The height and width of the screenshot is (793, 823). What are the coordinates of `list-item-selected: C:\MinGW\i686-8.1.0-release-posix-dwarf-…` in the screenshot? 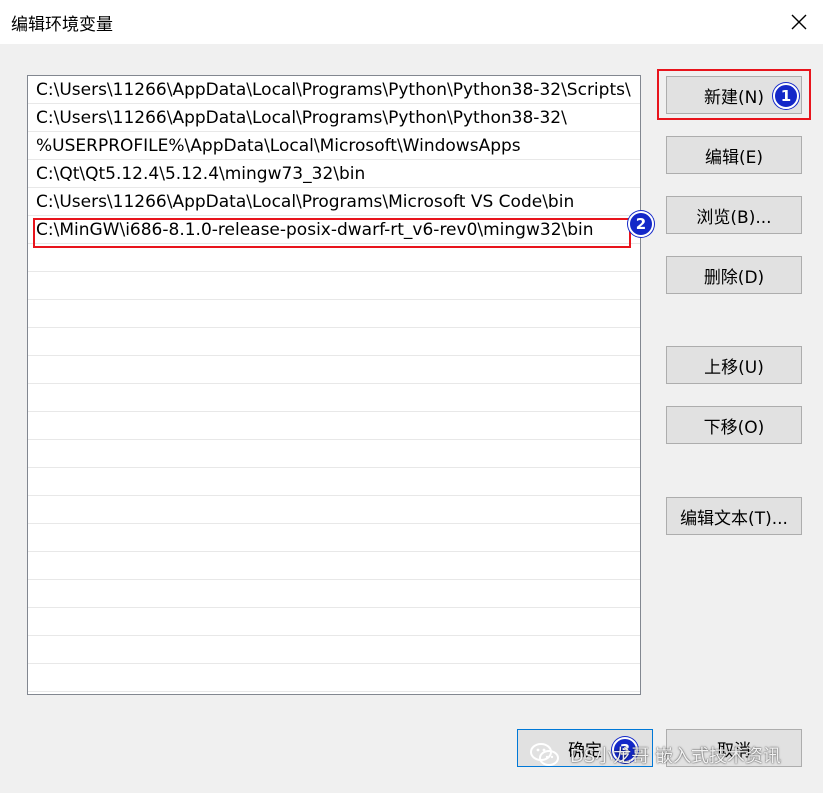 It's located at (334, 230).